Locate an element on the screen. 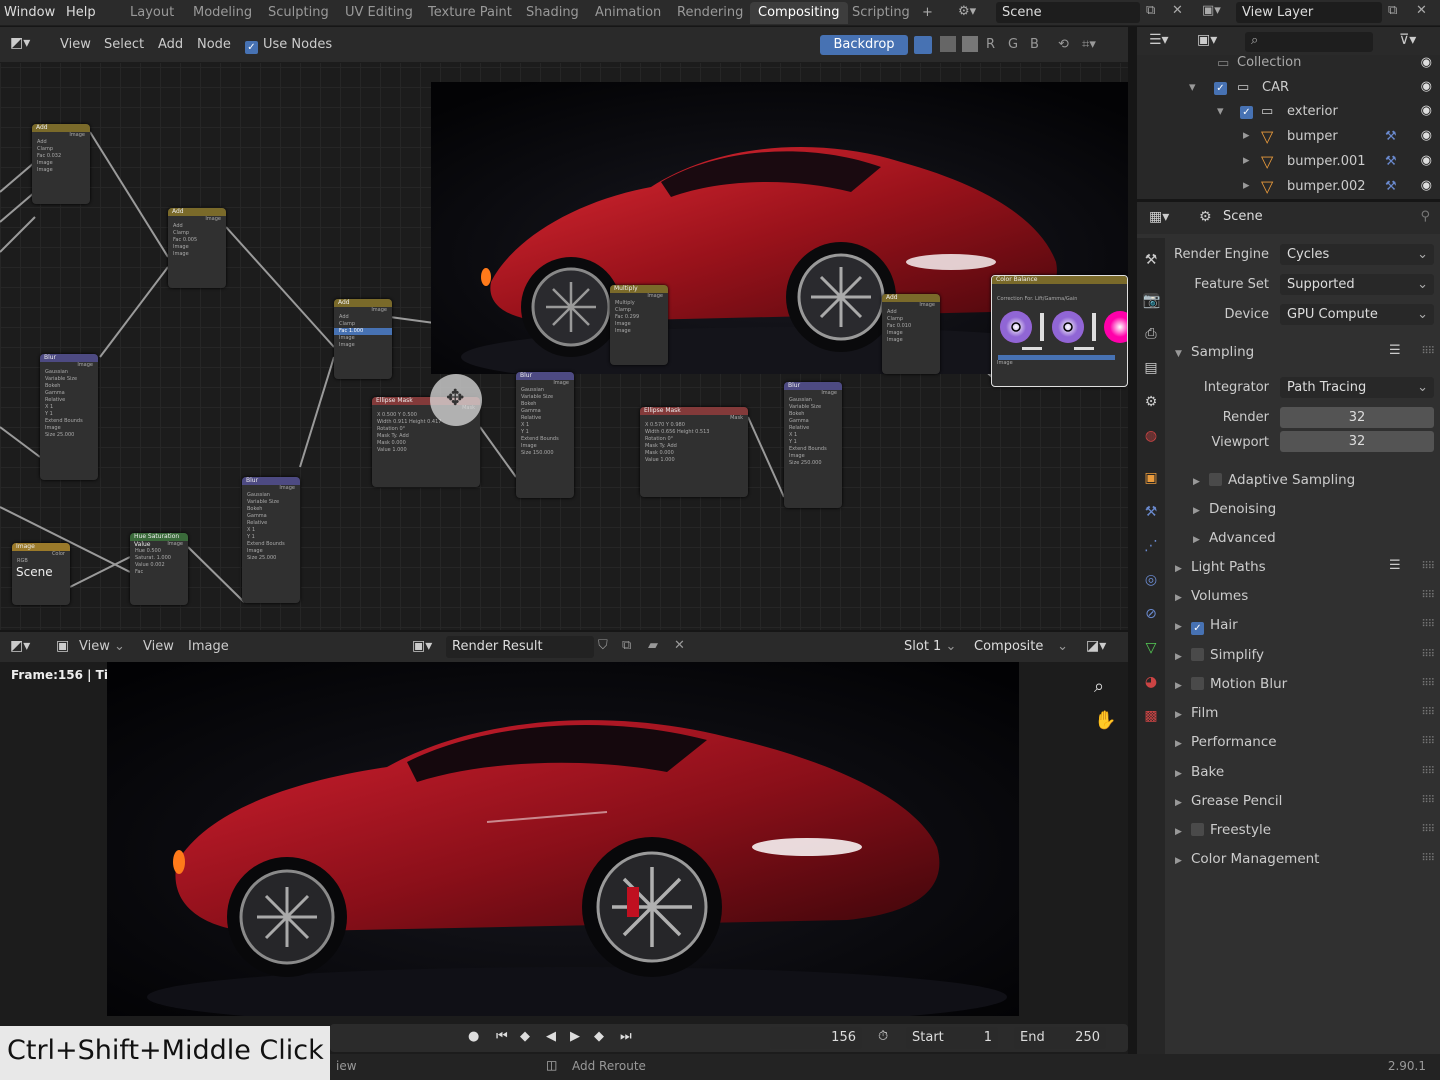 The image size is (1440, 1080). tab-animation: Animation is located at coordinates (628, 13).